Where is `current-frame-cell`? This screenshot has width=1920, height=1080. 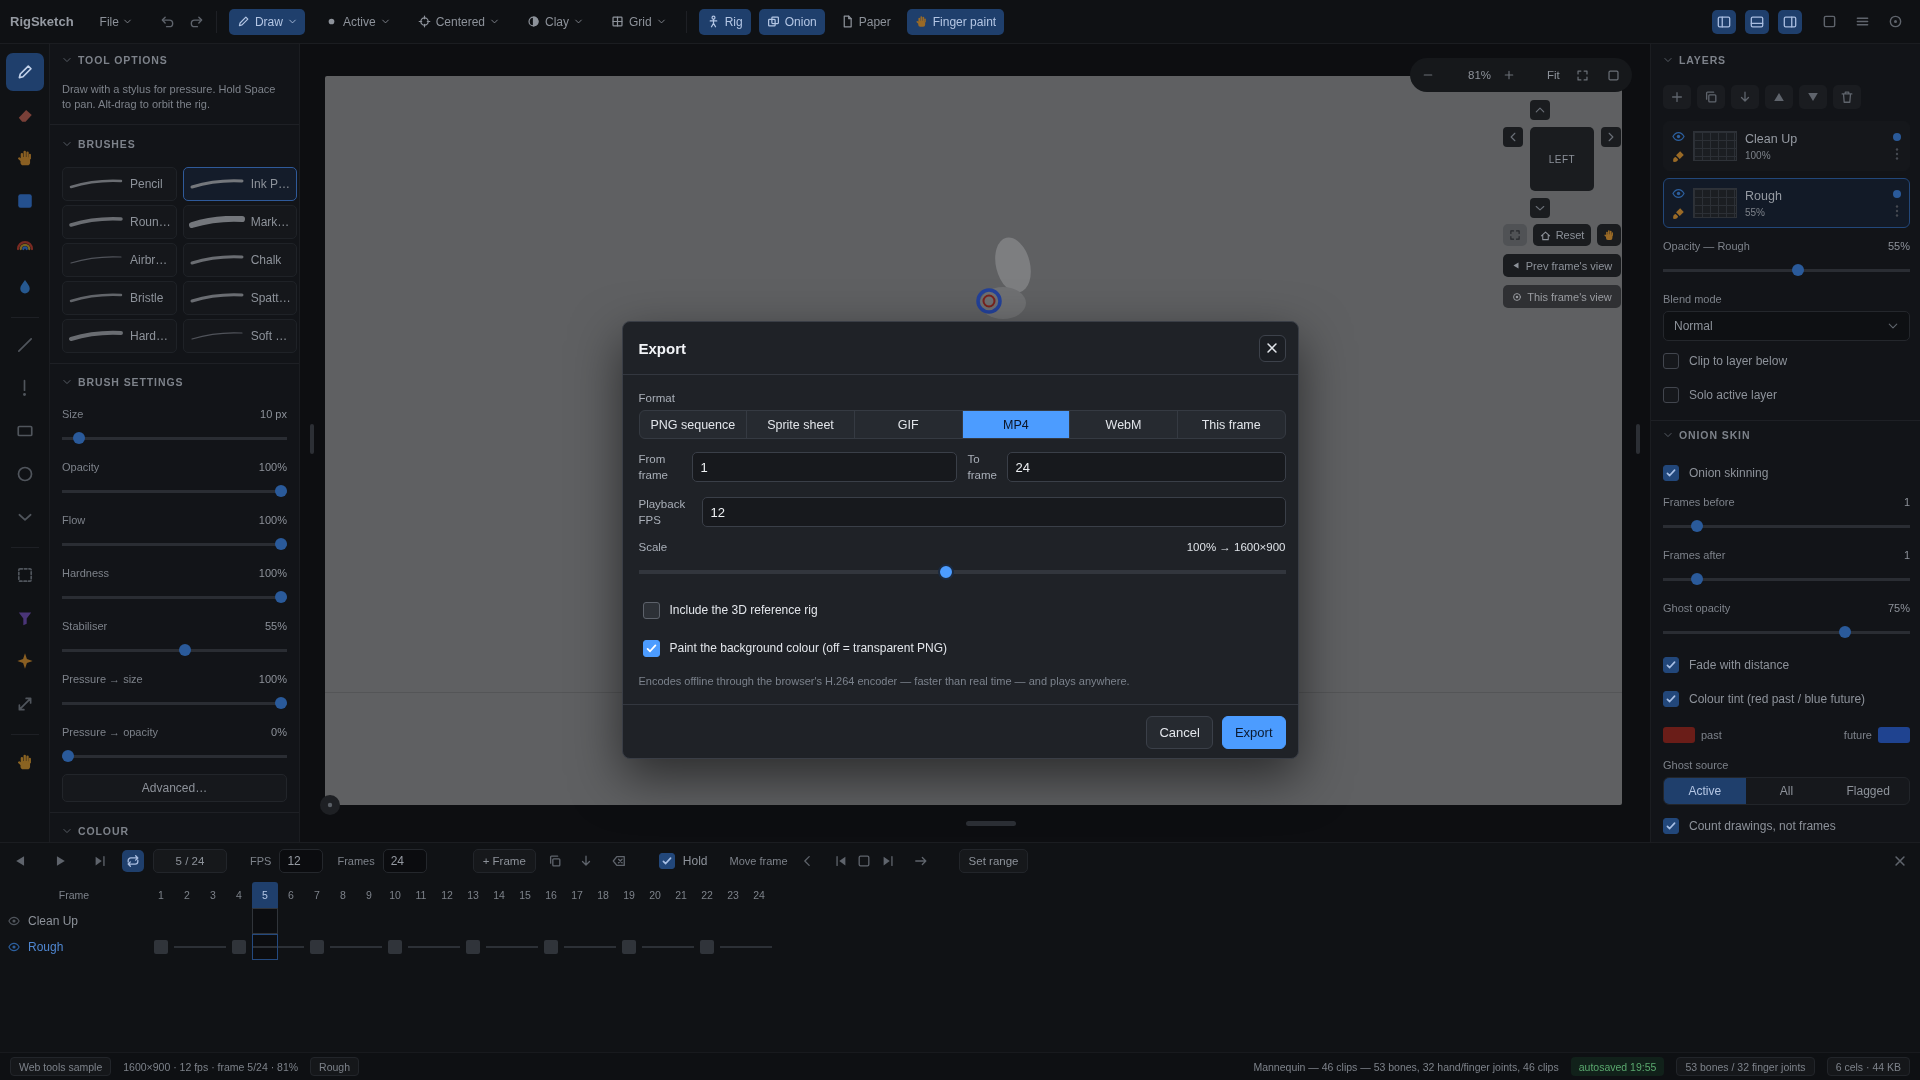 current-frame-cell is located at coordinates (265, 921).